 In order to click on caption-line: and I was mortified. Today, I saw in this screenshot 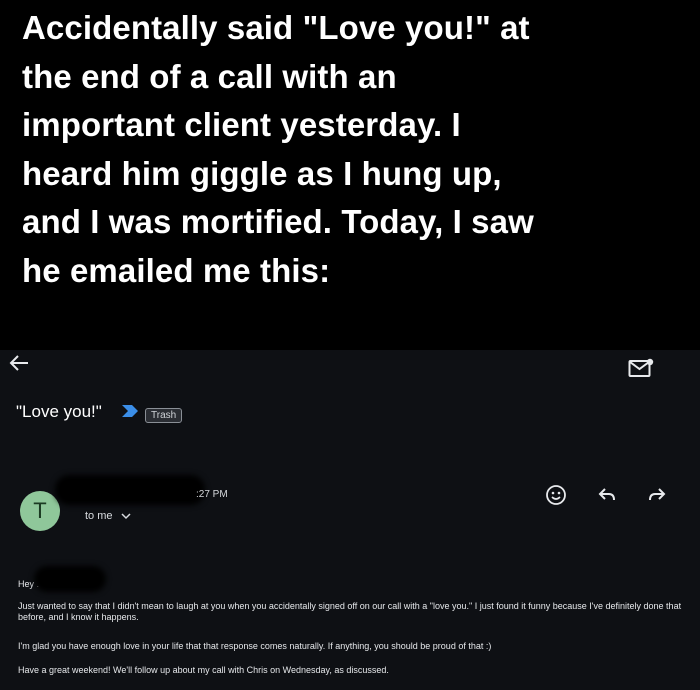, I will do `click(278, 221)`.